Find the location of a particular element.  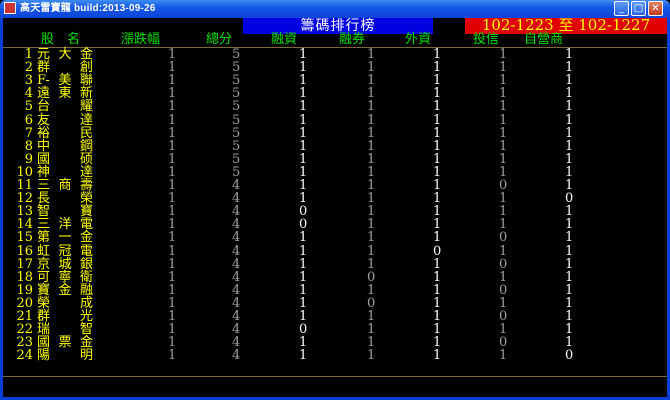

row-index: 15 is located at coordinates (24, 238).